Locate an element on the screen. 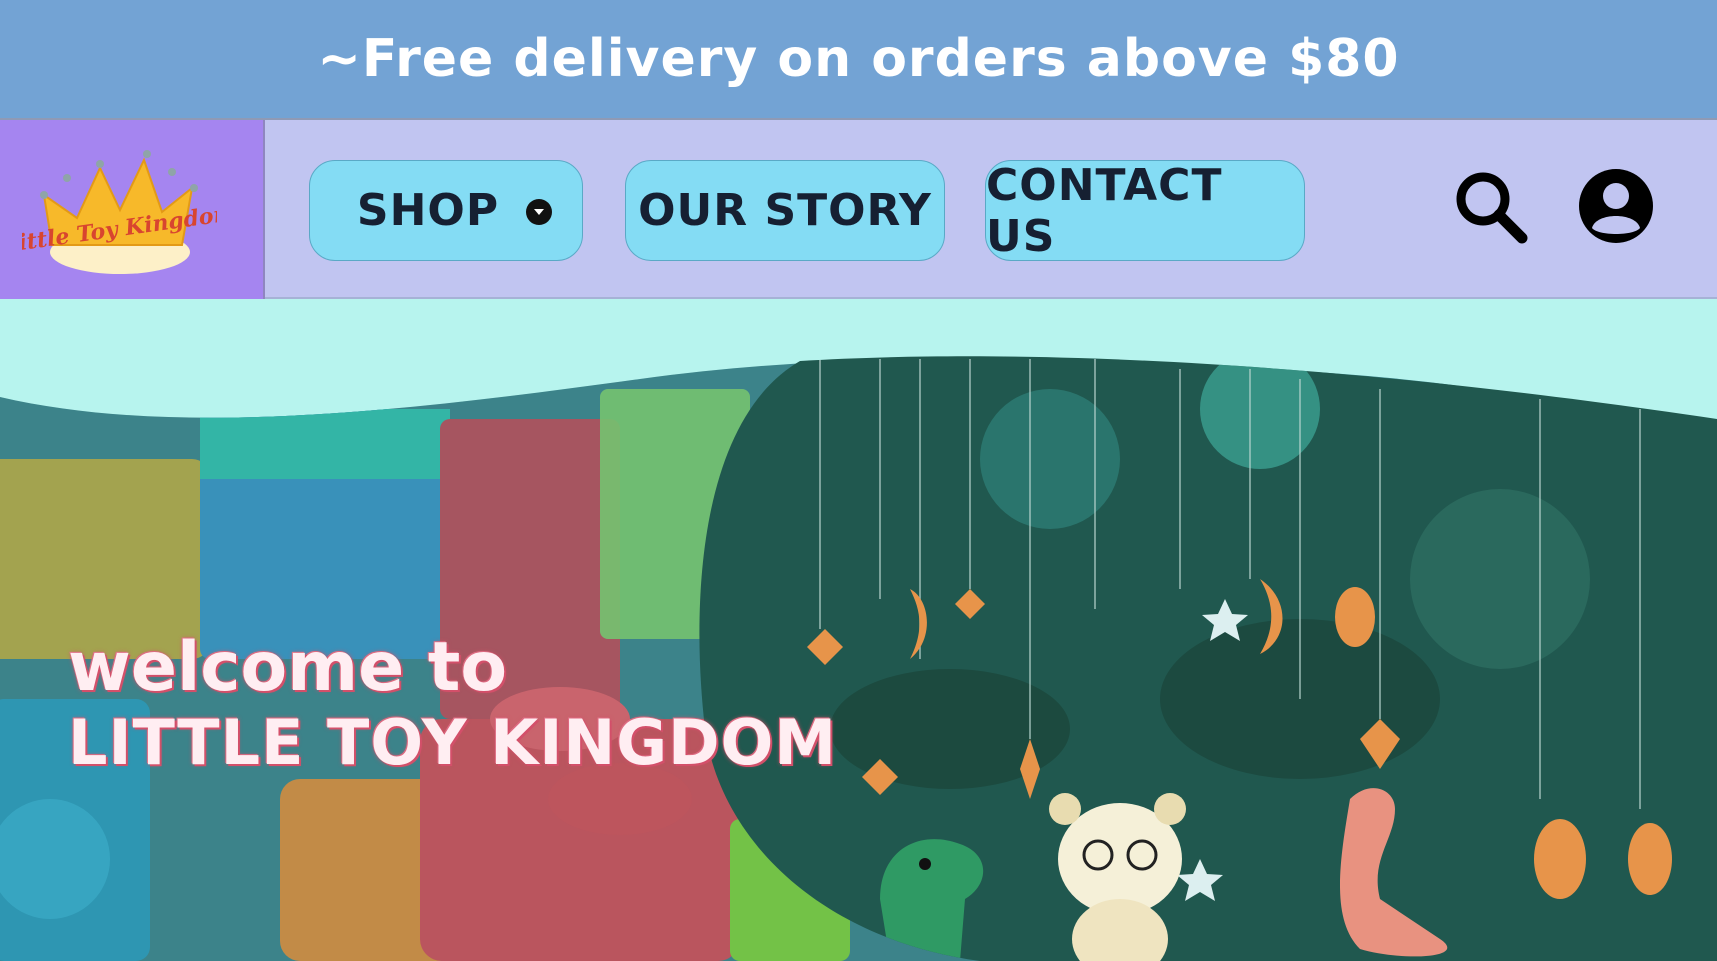 The width and height of the screenshot is (1717, 961). account-icon is located at coordinates (1616, 206).